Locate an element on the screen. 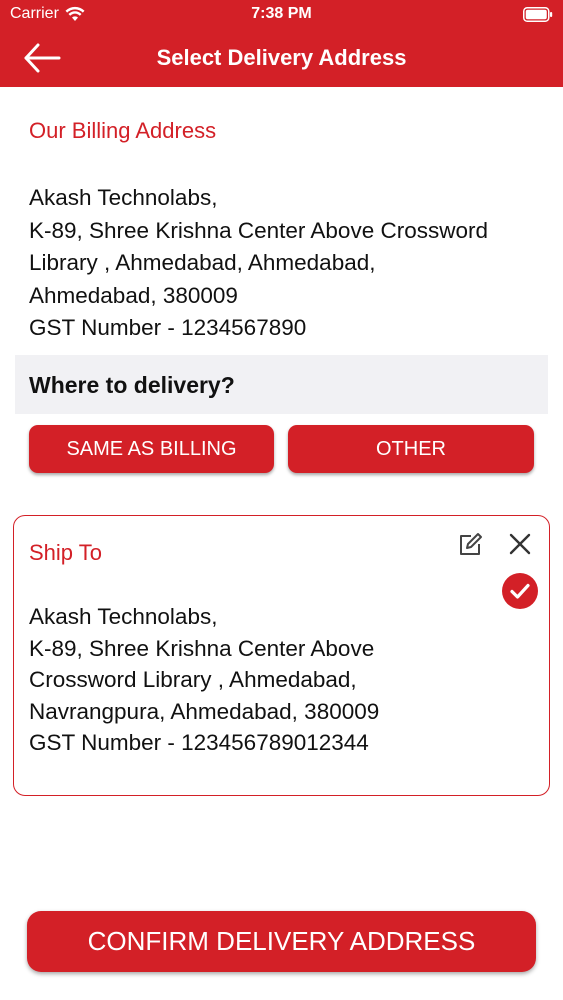 The image size is (563, 1000). edit-icon is located at coordinates (471, 544).